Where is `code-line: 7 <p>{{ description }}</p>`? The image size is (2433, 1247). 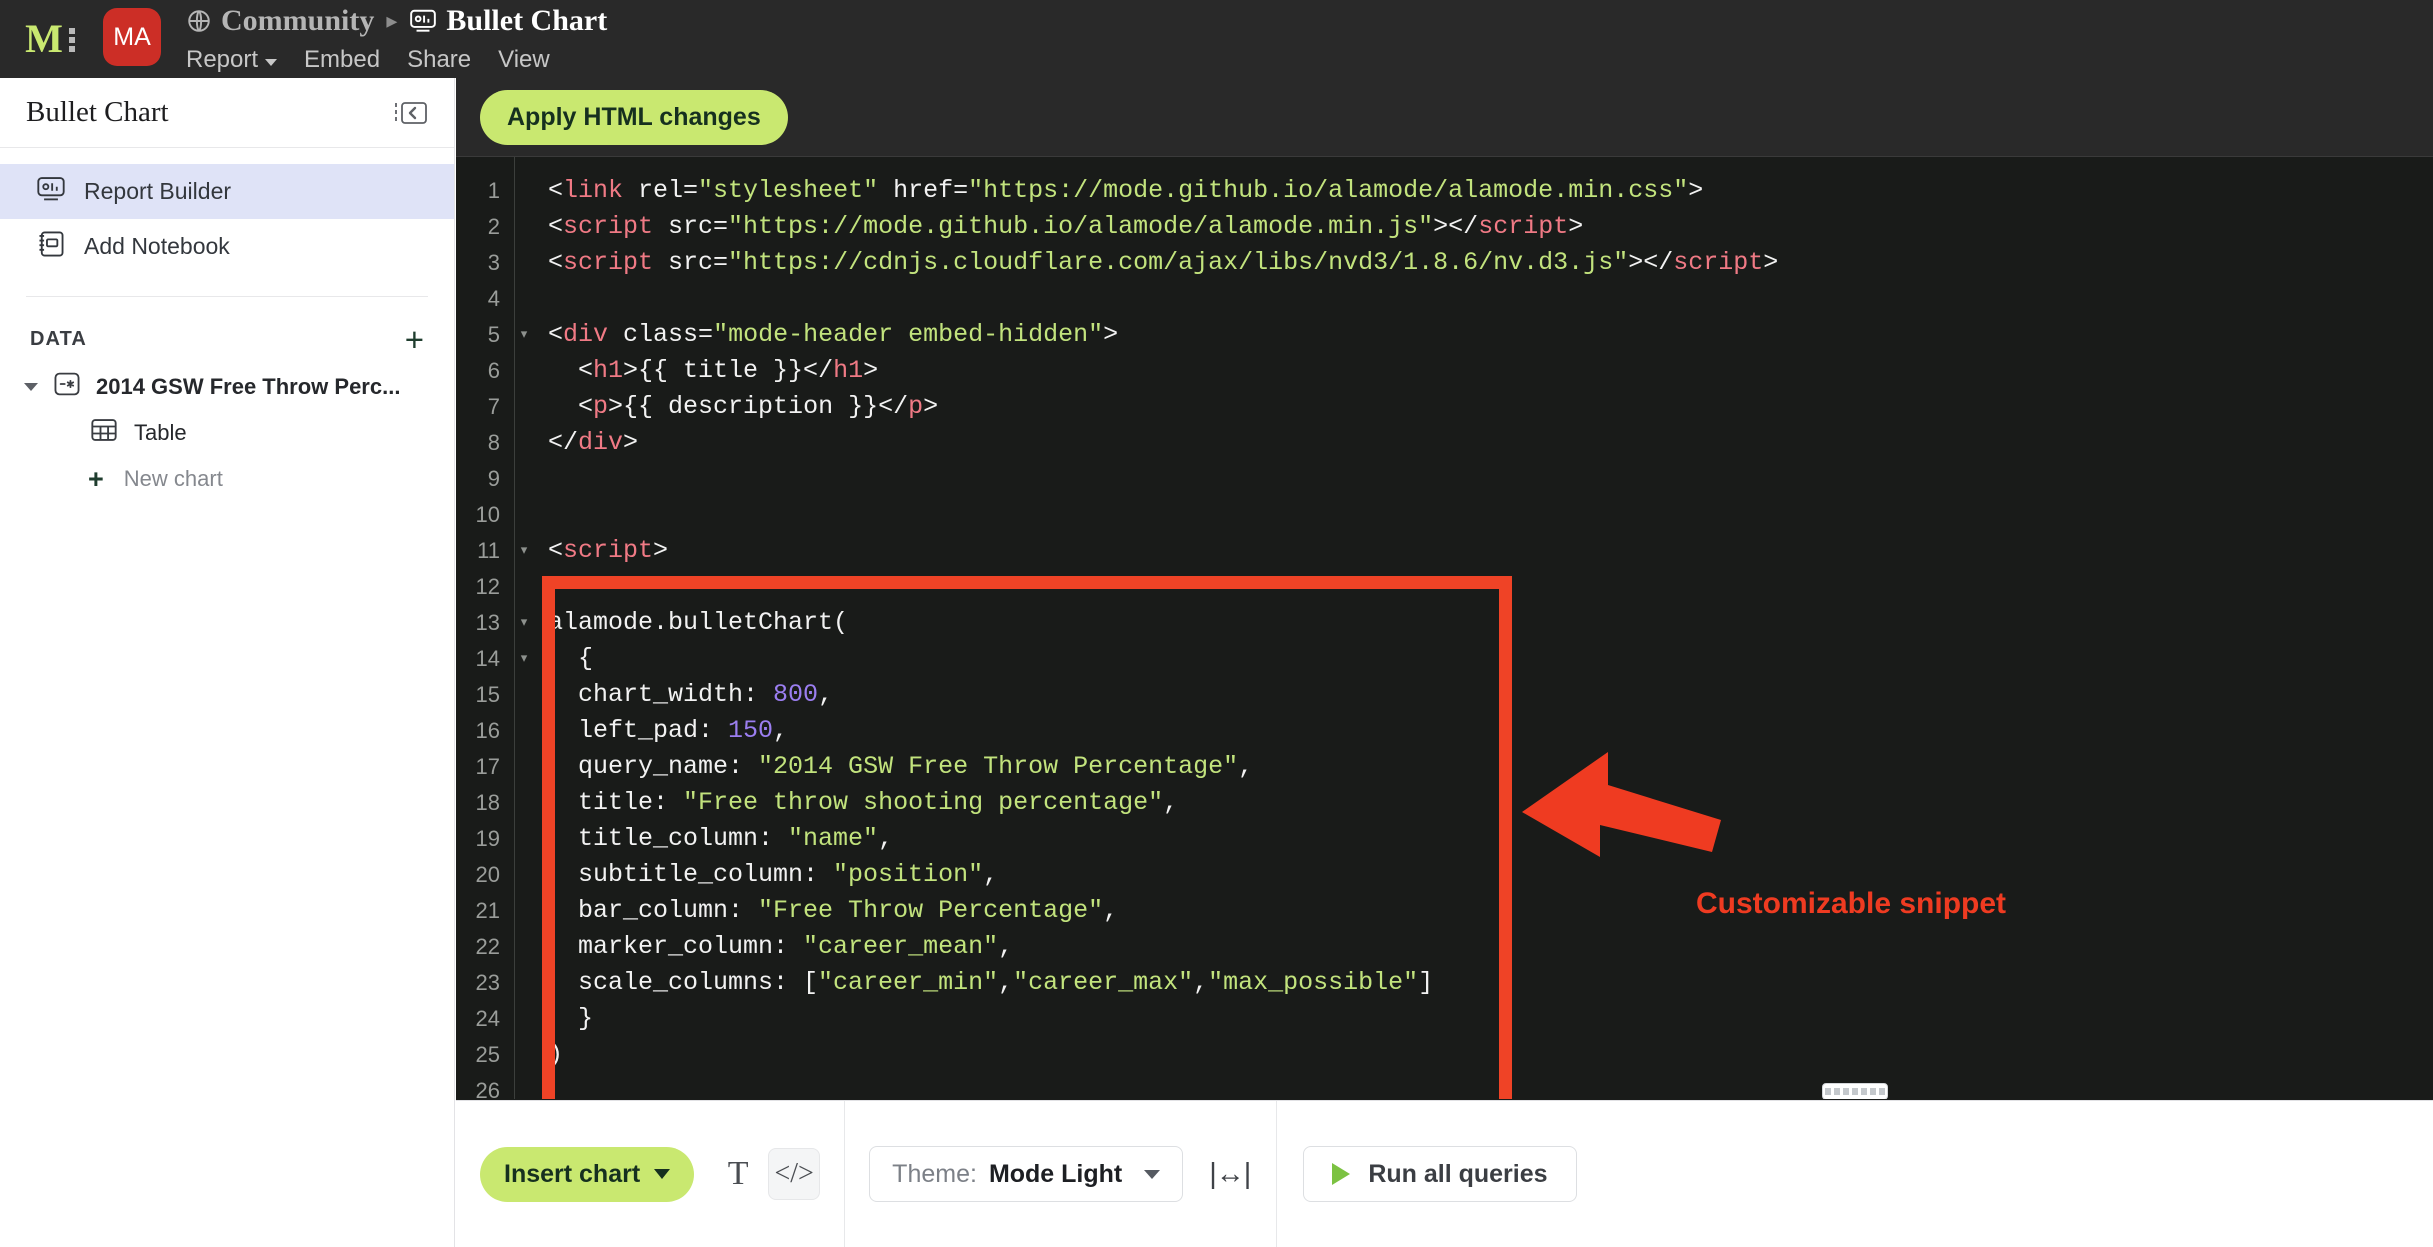
code-line: 7 <p>{{ description }}</p> is located at coordinates (1444, 407).